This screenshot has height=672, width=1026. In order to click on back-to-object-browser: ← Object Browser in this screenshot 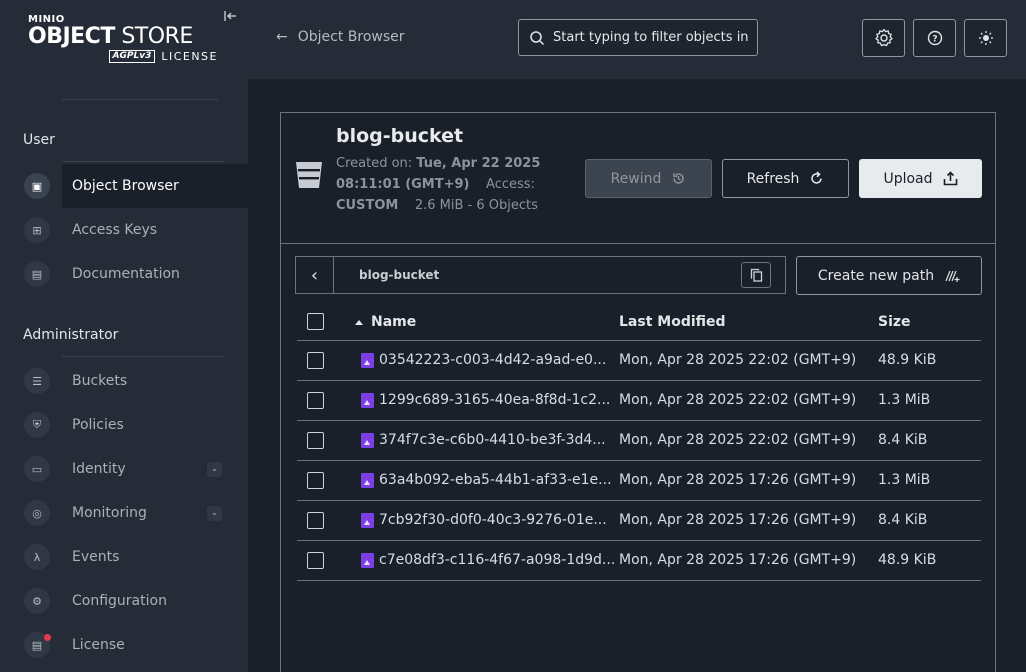, I will do `click(340, 37)`.